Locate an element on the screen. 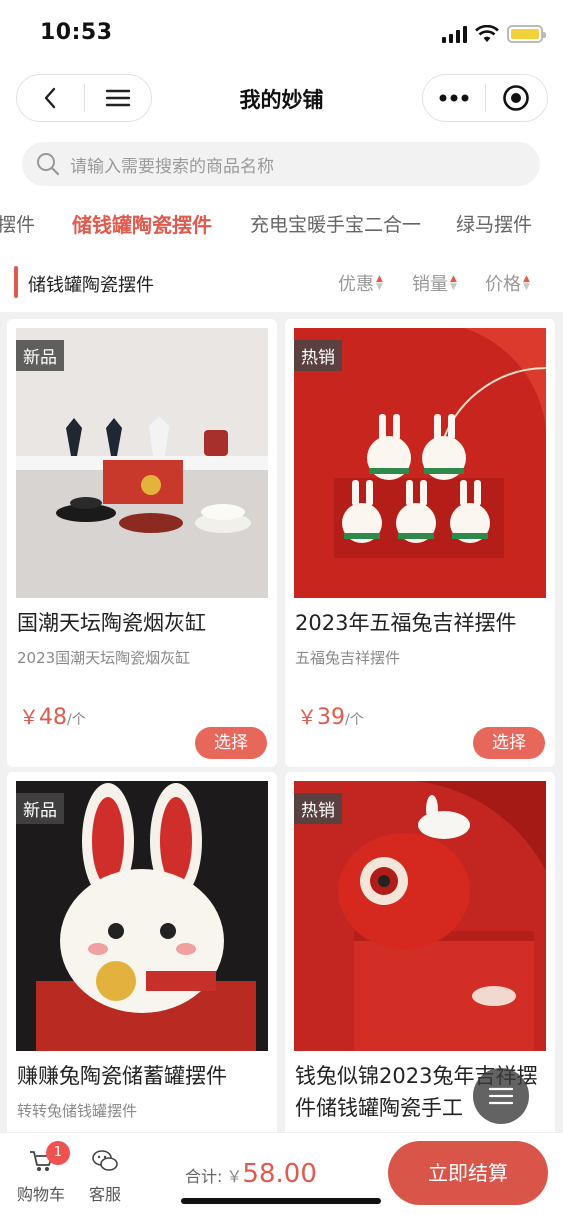 The image size is (563, 1218). close-miniprogram-button is located at coordinates (517, 98).